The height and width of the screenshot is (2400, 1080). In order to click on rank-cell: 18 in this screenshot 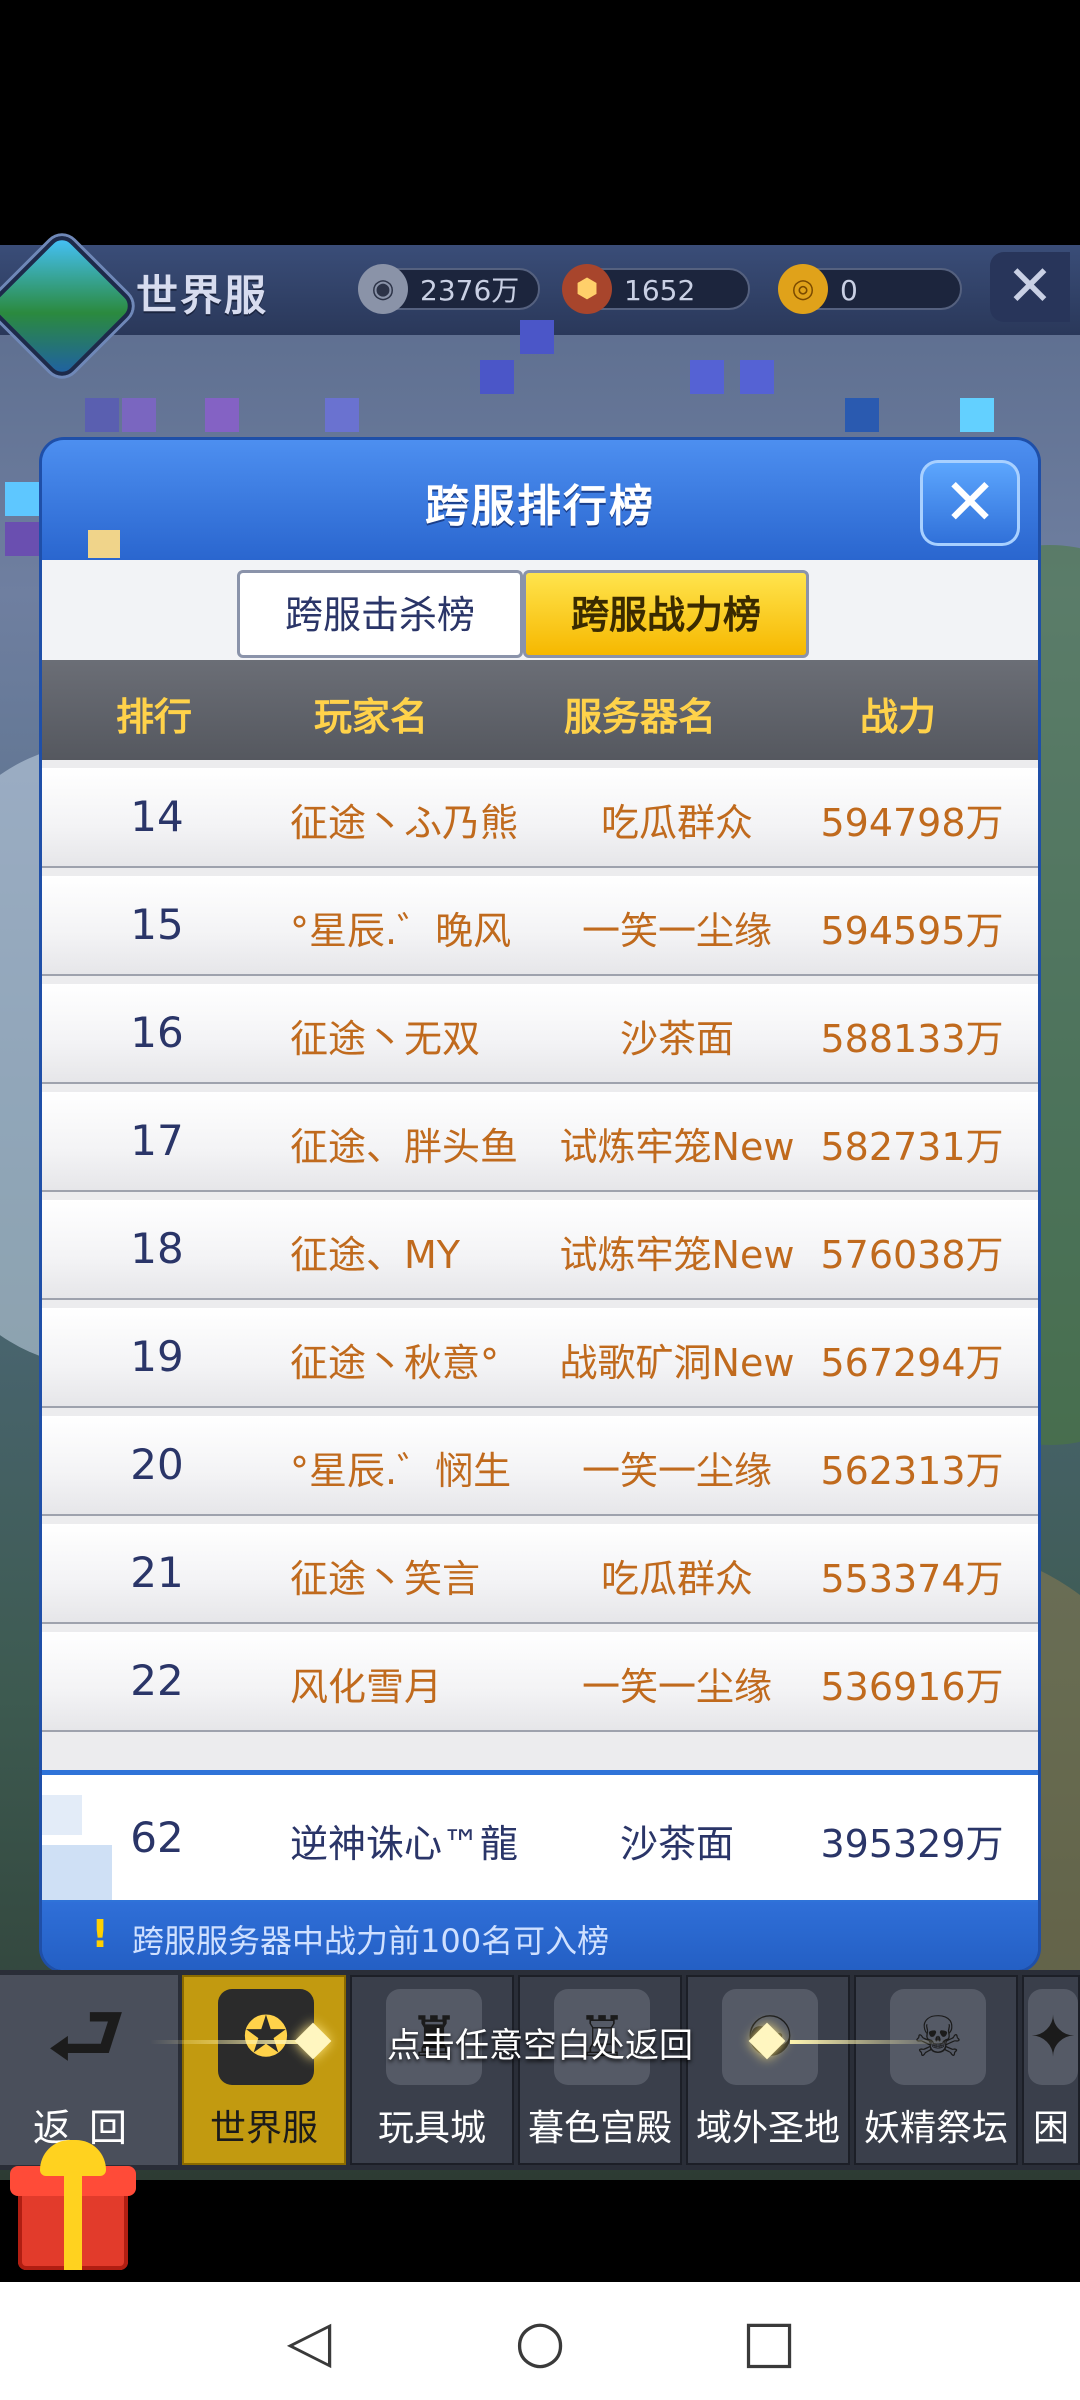, I will do `click(157, 1248)`.